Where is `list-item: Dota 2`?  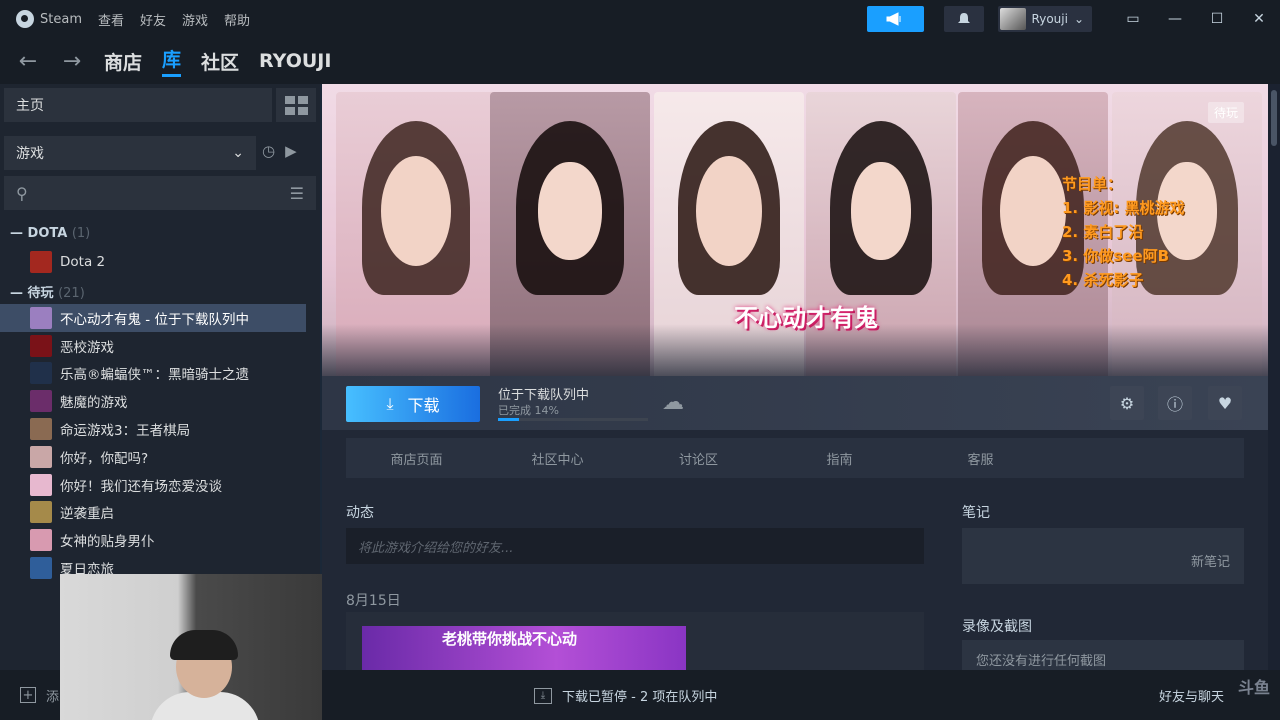
list-item: Dota 2 is located at coordinates (160, 262).